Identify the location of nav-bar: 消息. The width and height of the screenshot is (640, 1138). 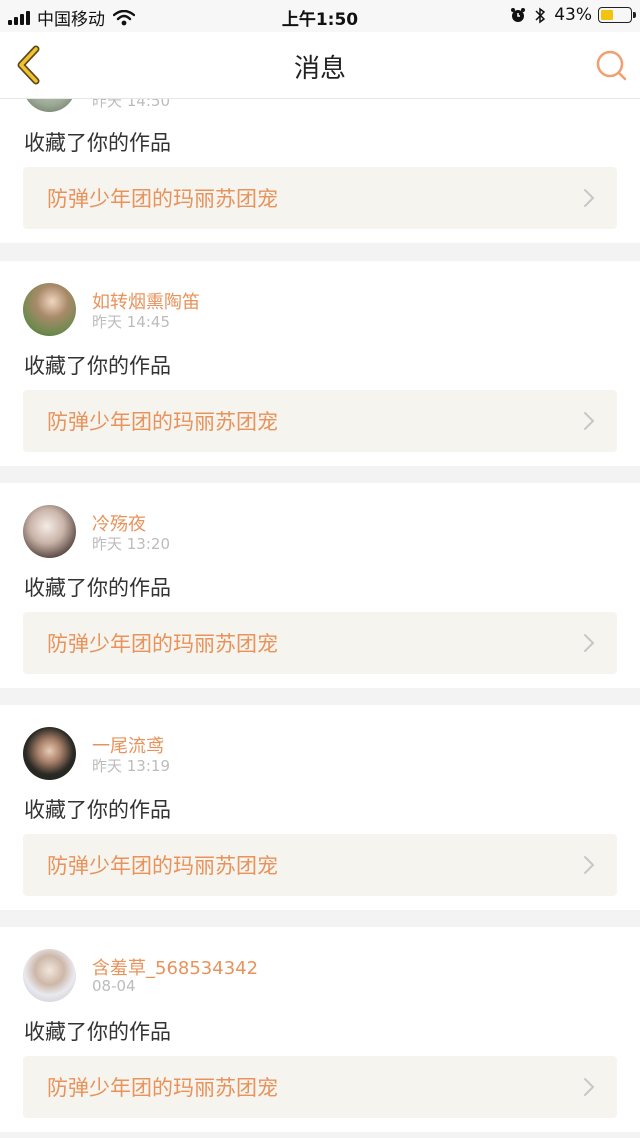
(320, 65).